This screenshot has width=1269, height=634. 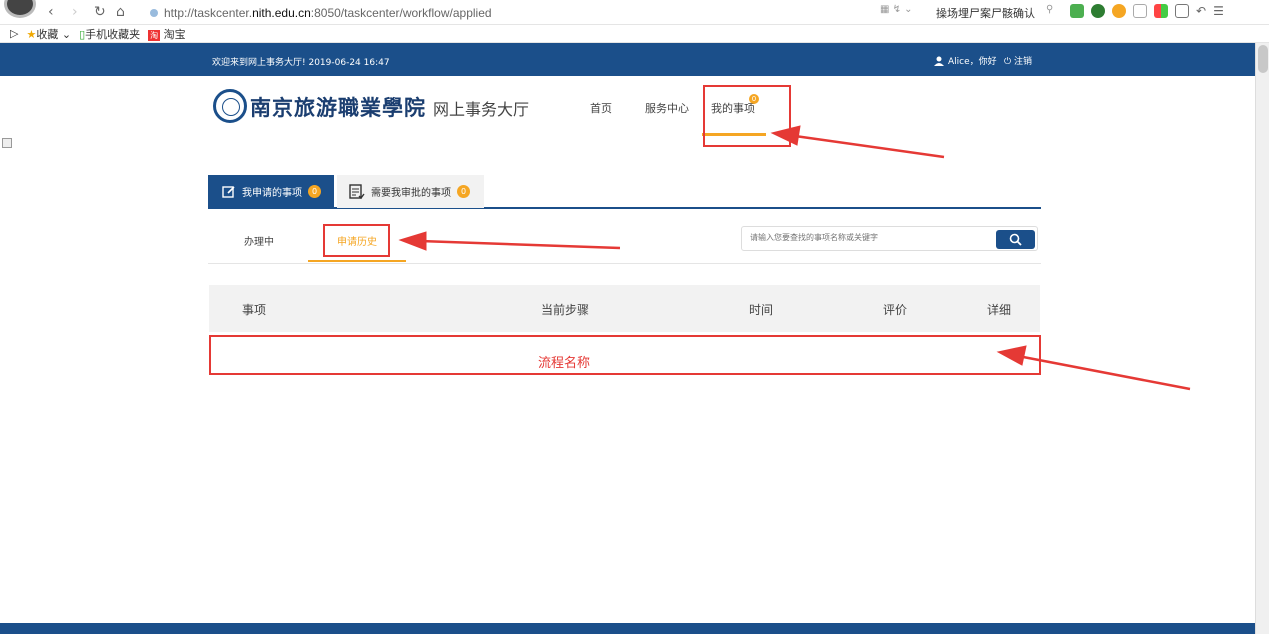 I want to click on site-footer, so click(x=627, y=628).